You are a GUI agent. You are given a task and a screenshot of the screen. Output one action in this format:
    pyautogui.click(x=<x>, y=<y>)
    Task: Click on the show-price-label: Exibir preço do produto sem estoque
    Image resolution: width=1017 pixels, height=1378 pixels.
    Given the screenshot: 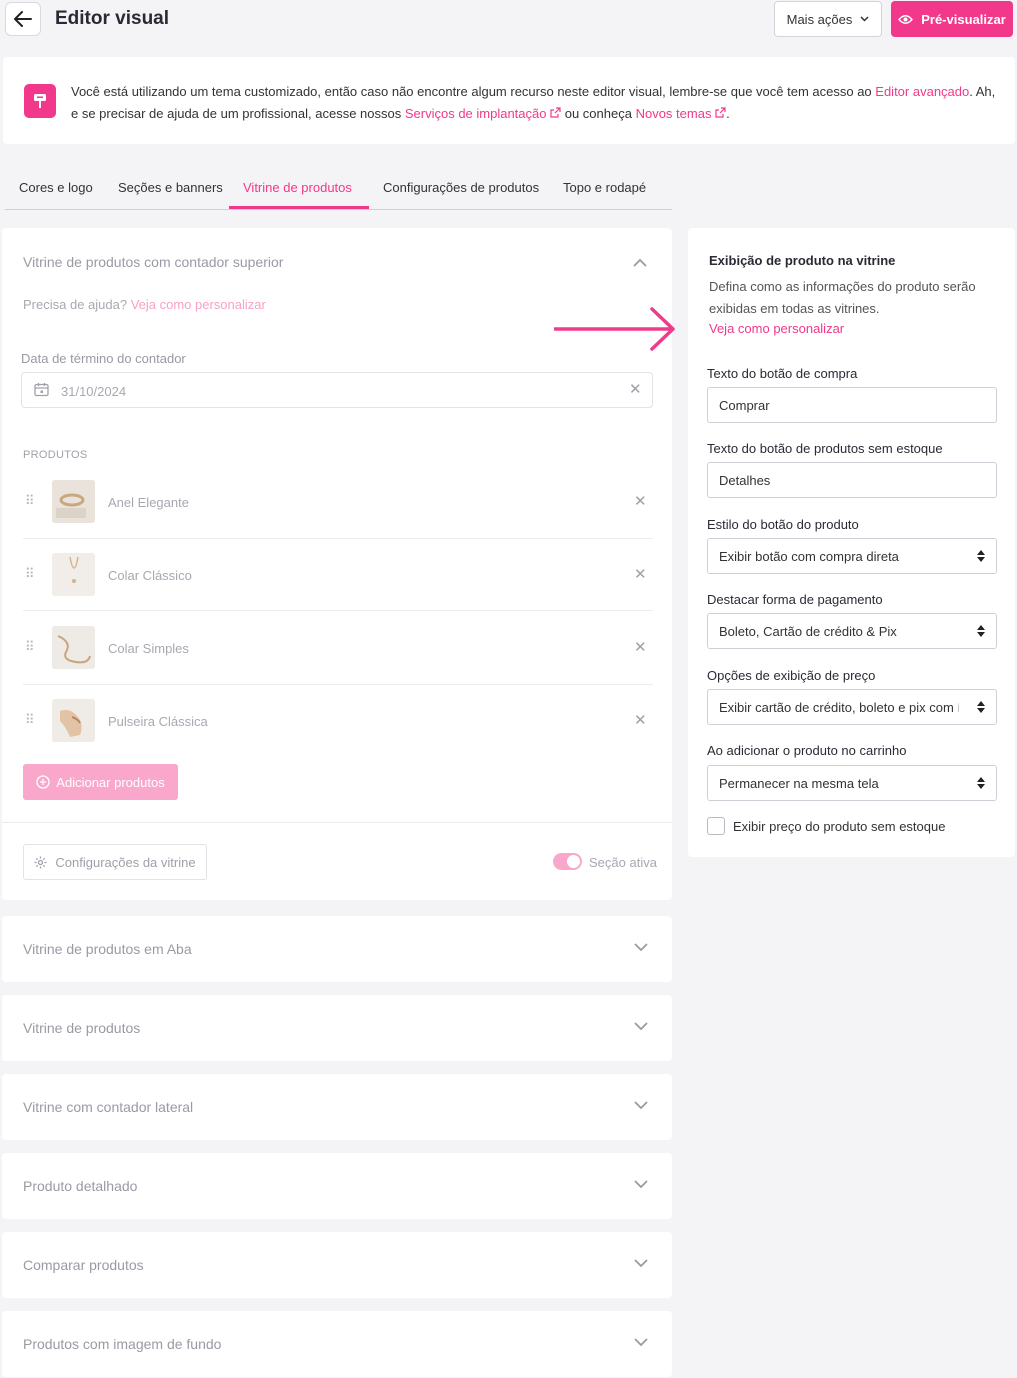 What is the action you would take?
    pyautogui.click(x=839, y=826)
    